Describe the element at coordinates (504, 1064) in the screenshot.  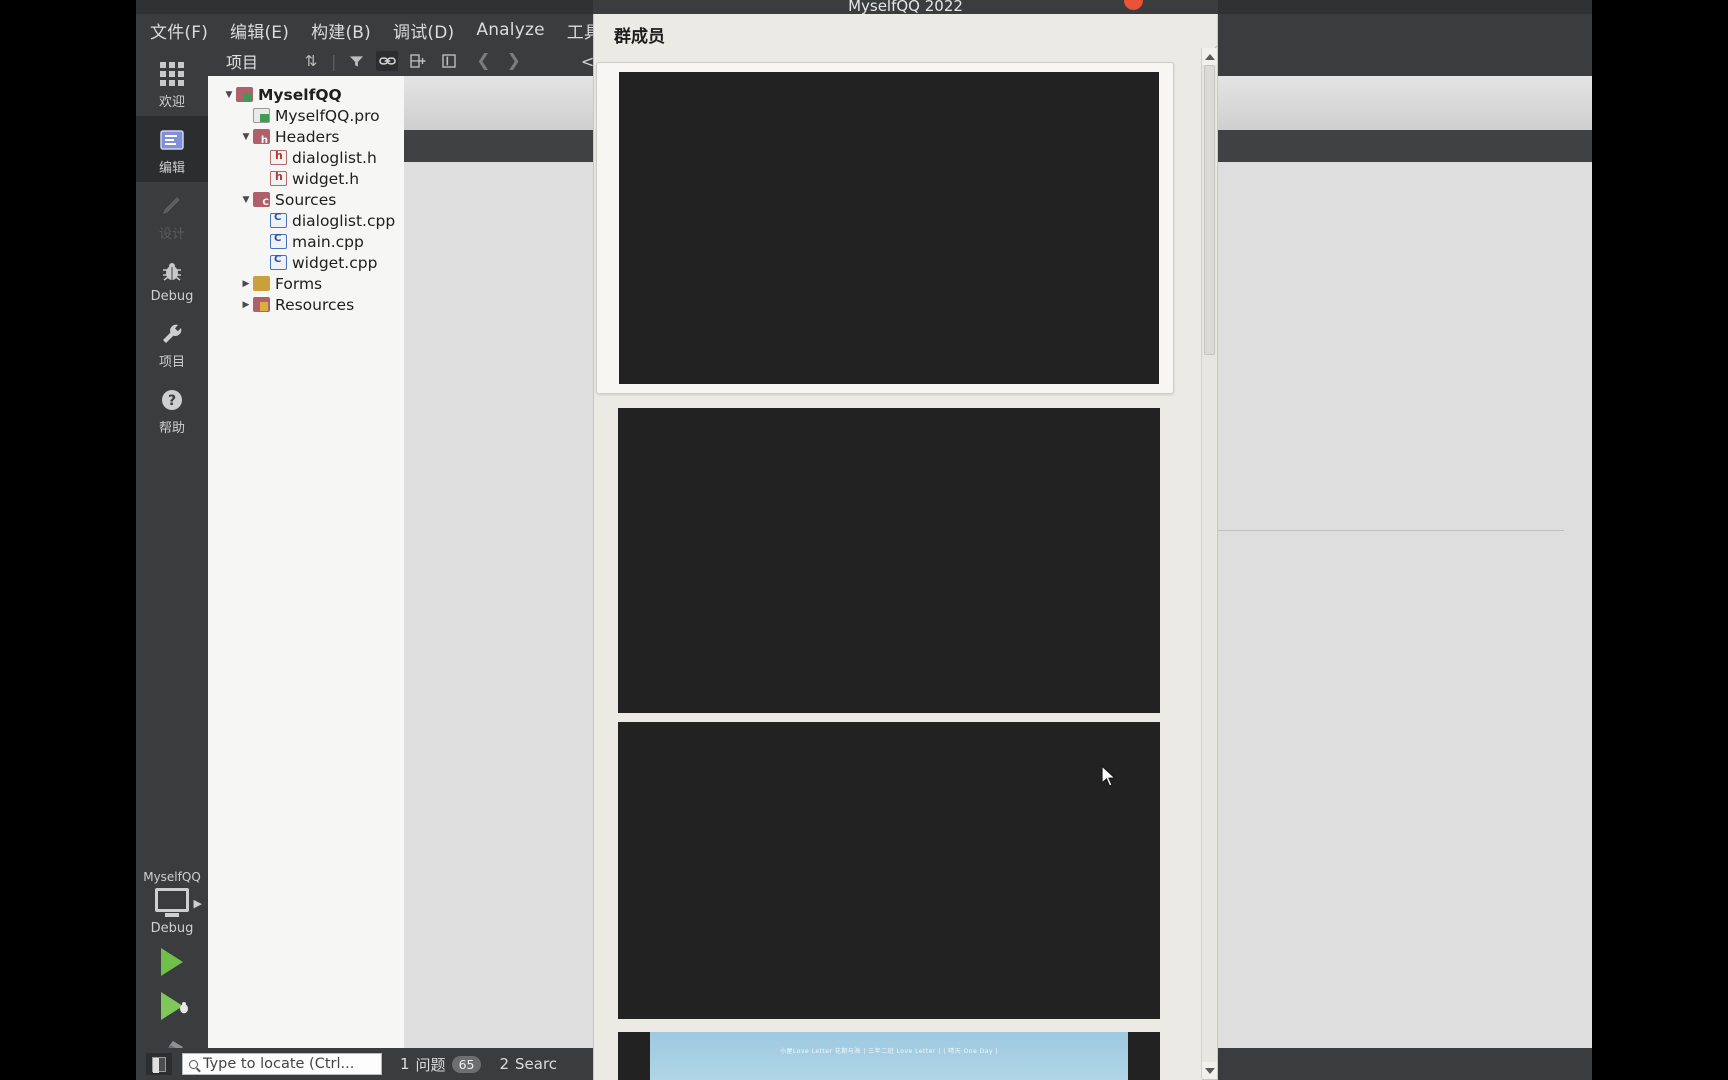
I see `pane-index: 2` at that location.